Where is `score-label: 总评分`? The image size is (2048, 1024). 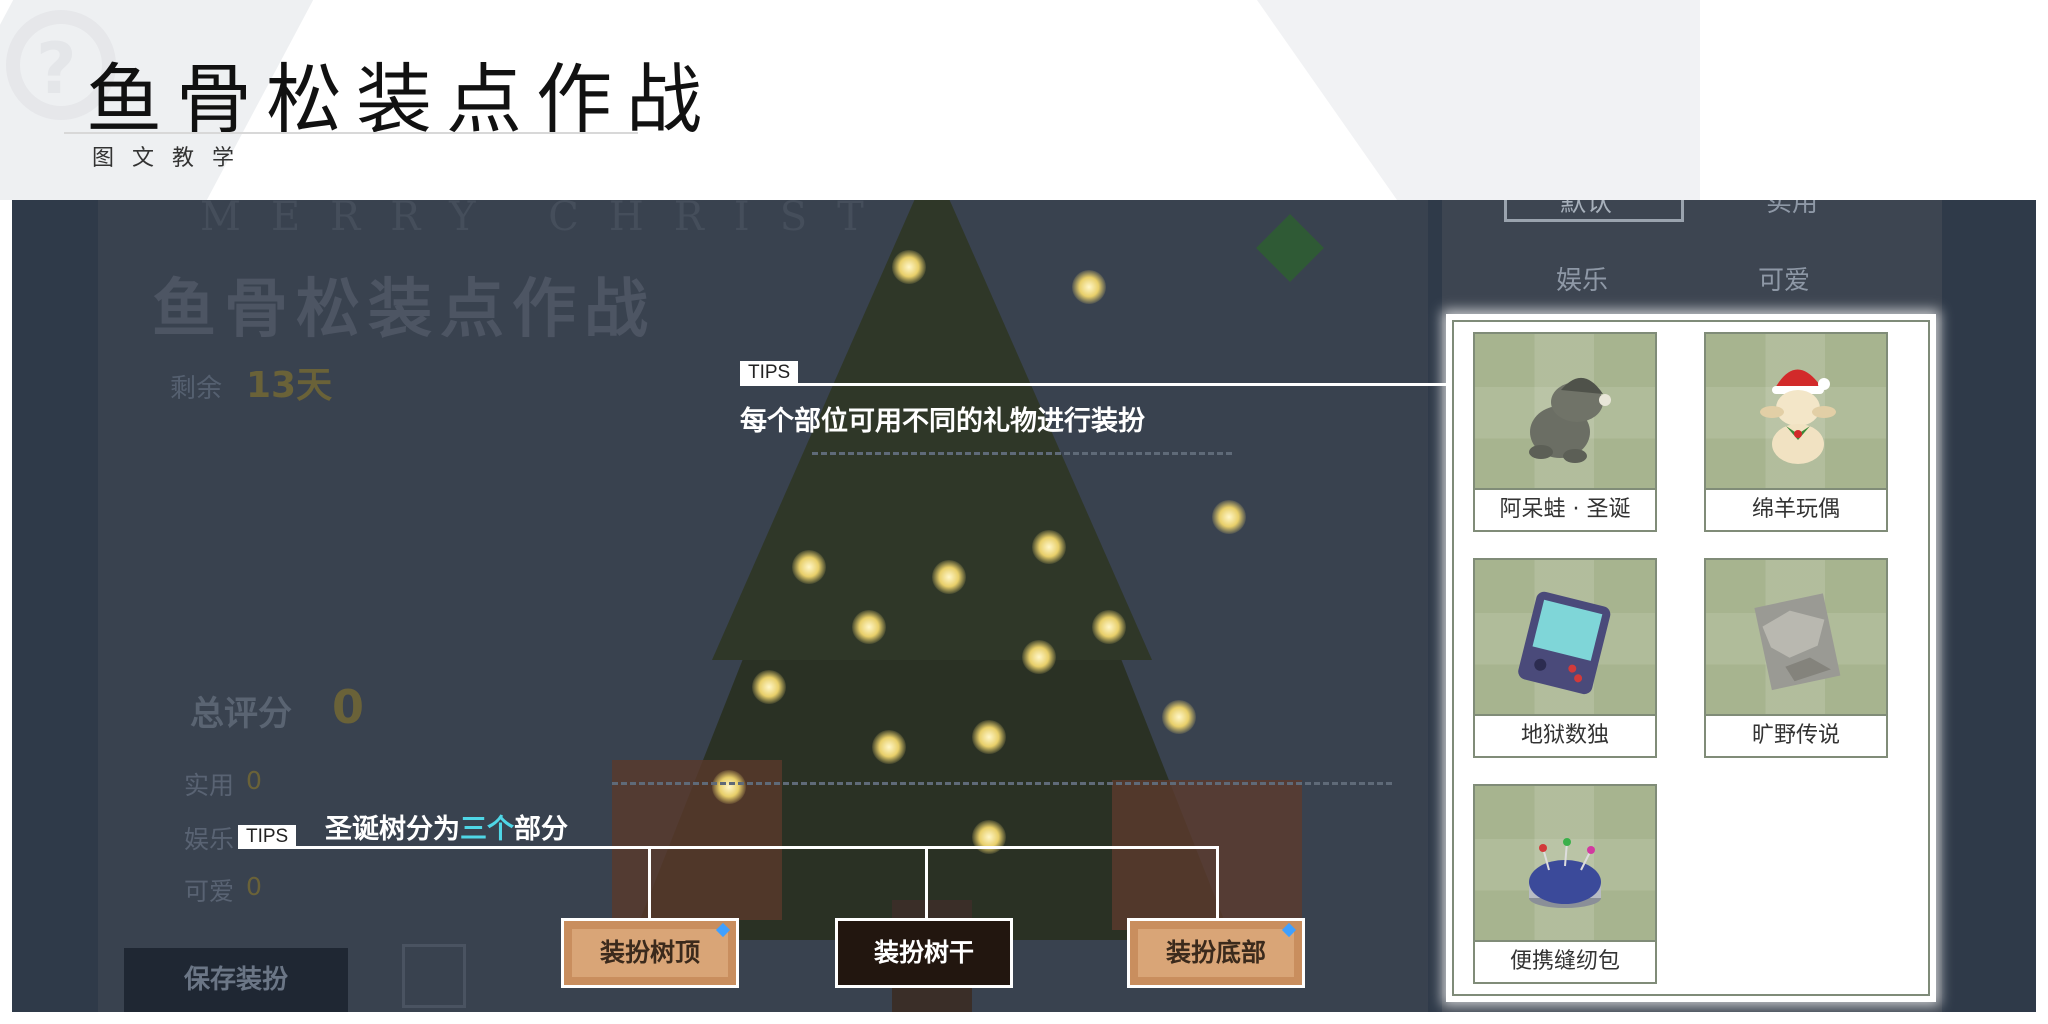 score-label: 总评分 is located at coordinates (241, 714).